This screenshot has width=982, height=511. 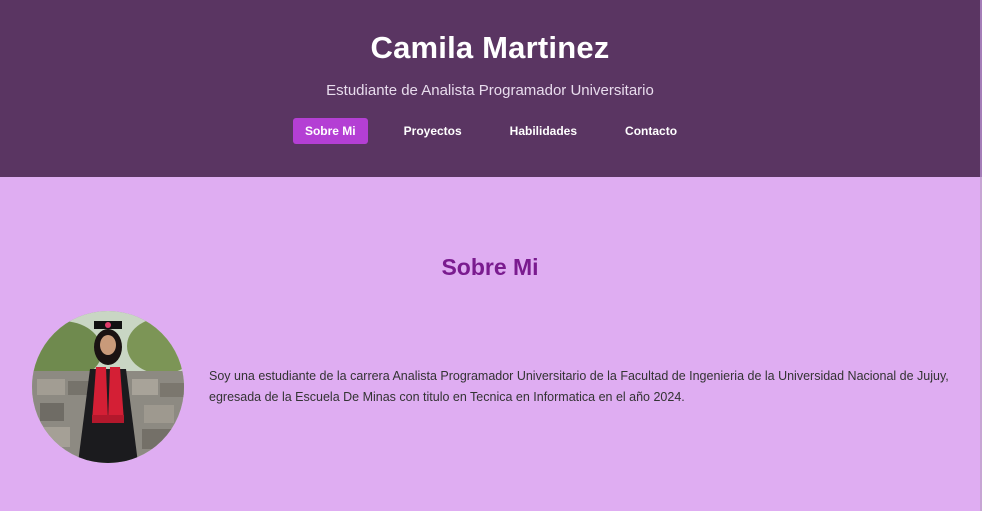 I want to click on nav-sobre-mi: Sobre Mi, so click(x=330, y=131).